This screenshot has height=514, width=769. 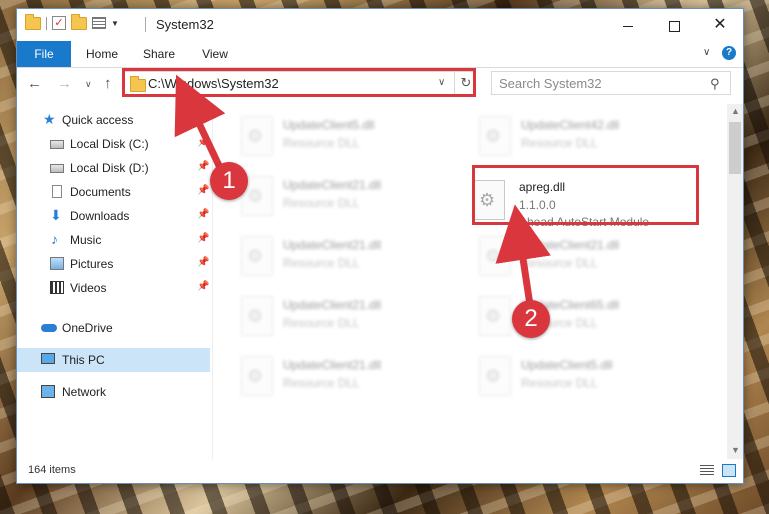 I want to click on step-badge-1: 1, so click(x=229, y=181).